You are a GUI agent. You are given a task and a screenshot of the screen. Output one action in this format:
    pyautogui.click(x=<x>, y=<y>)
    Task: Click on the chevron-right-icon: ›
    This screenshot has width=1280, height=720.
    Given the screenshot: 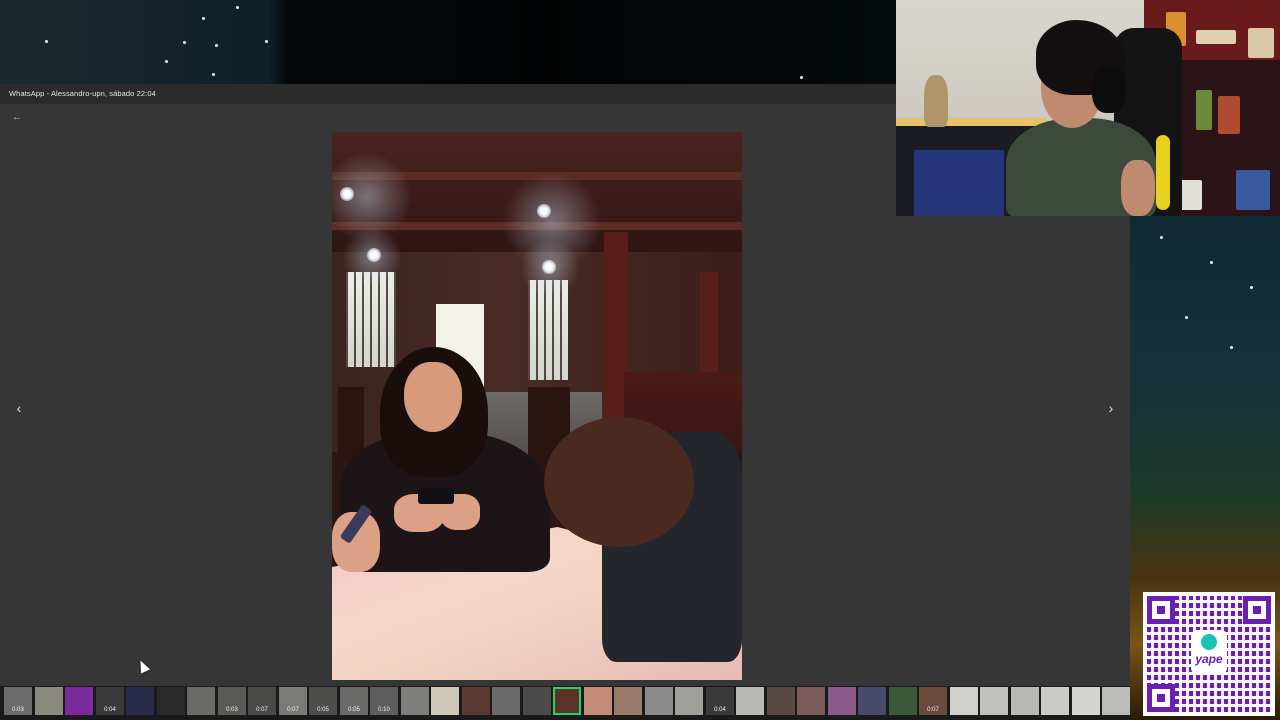 What is the action you would take?
    pyautogui.click(x=1111, y=408)
    